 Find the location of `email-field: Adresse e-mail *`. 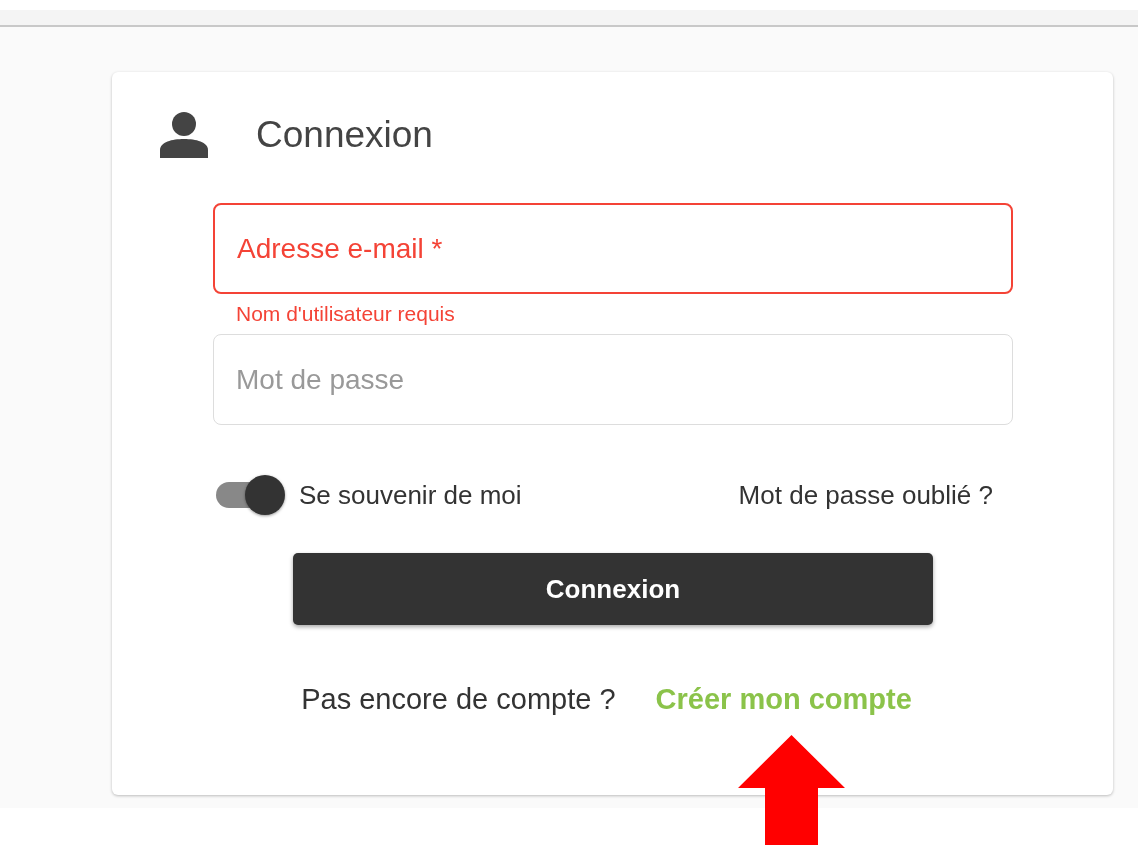

email-field: Adresse e-mail * is located at coordinates (613, 248).